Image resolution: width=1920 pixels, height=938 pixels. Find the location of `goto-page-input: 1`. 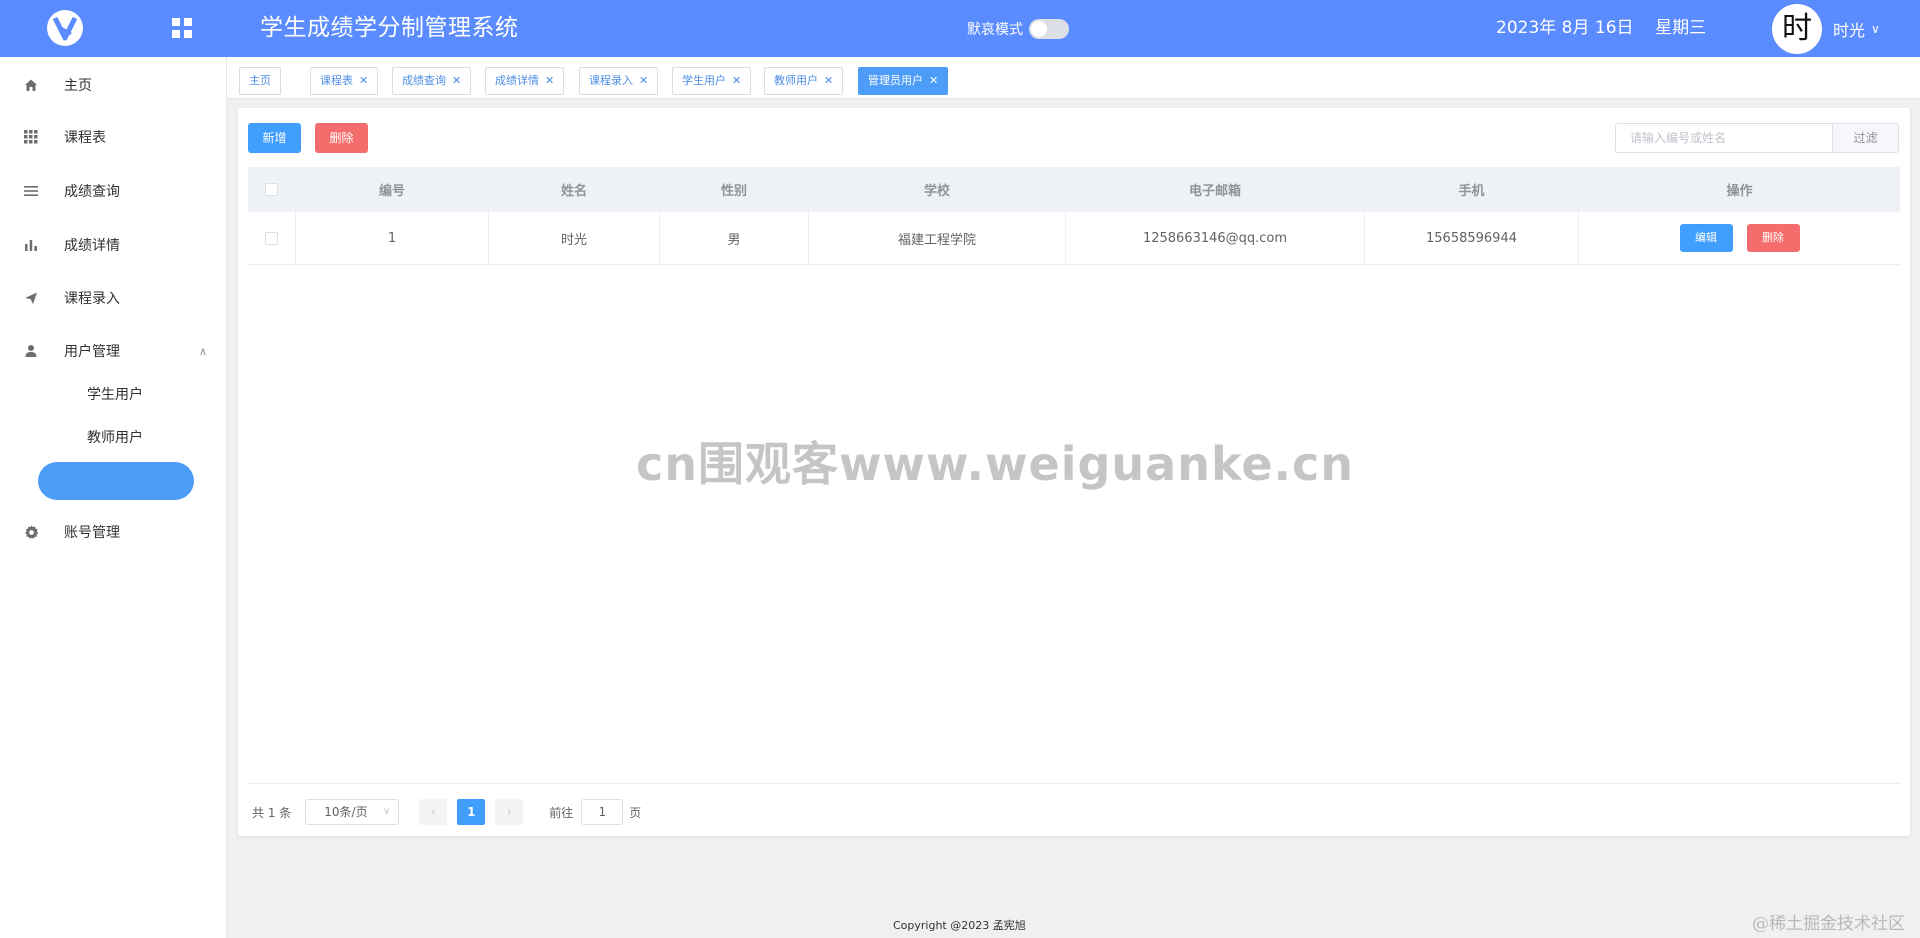

goto-page-input: 1 is located at coordinates (602, 812).